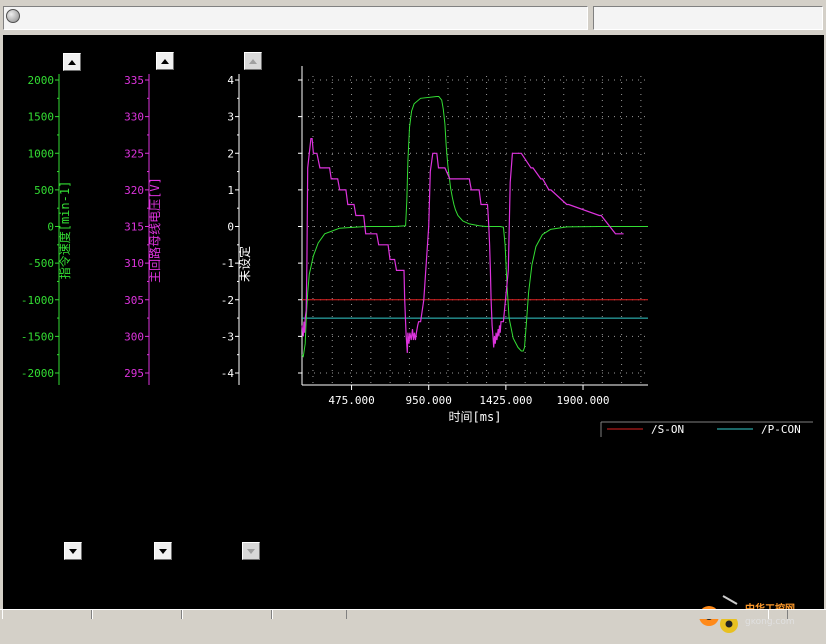 The image size is (826, 644). I want to click on ch2-tick-label: 320, so click(134, 190).